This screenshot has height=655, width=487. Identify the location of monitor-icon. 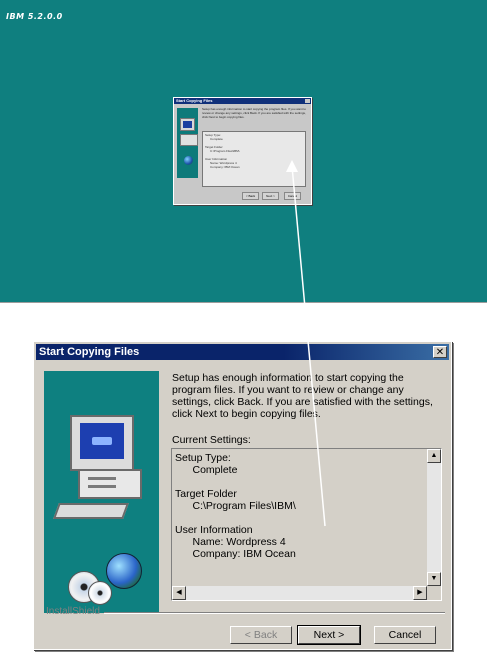
(102, 443).